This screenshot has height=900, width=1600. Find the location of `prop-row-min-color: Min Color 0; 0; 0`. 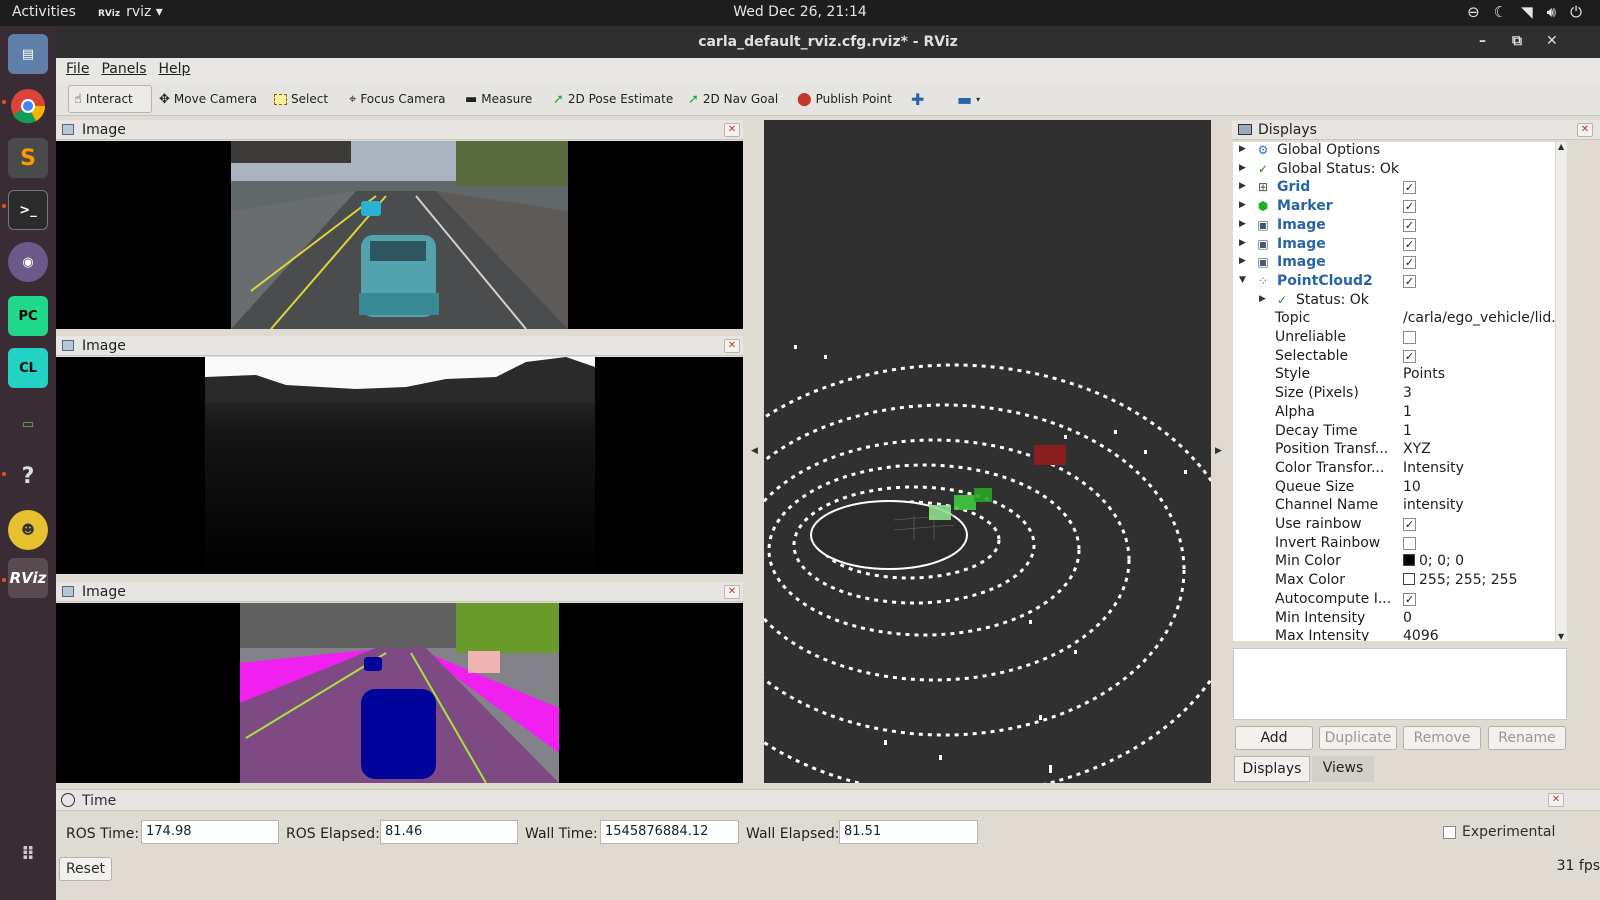

prop-row-min-color: Min Color 0; 0; 0 is located at coordinates (1394, 562).